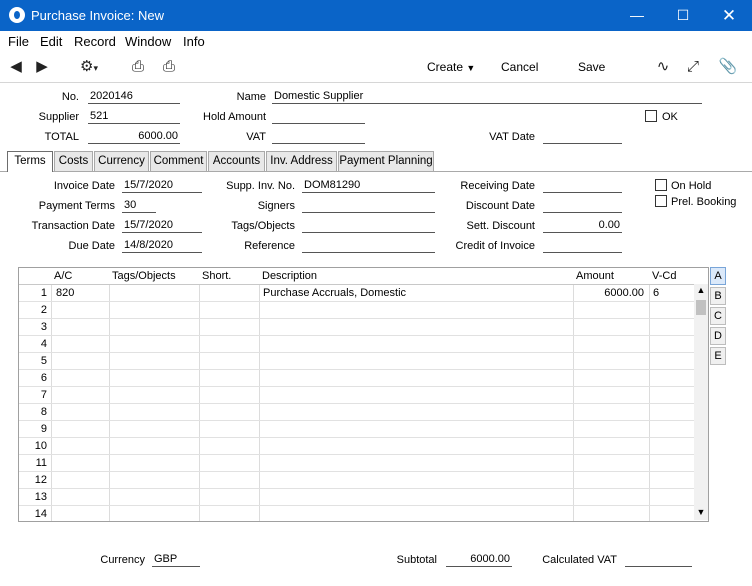  I want to click on ok-checkbox, so click(651, 116).